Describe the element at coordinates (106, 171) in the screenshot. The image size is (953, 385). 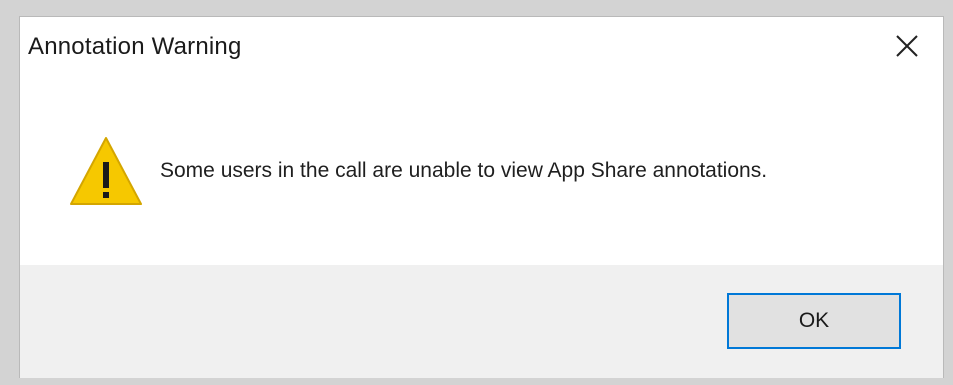
I see `warning-icon` at that location.